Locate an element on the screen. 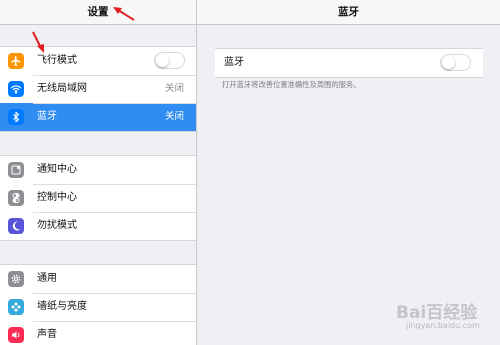  sidebar-title: 设置 is located at coordinates (98, 12).